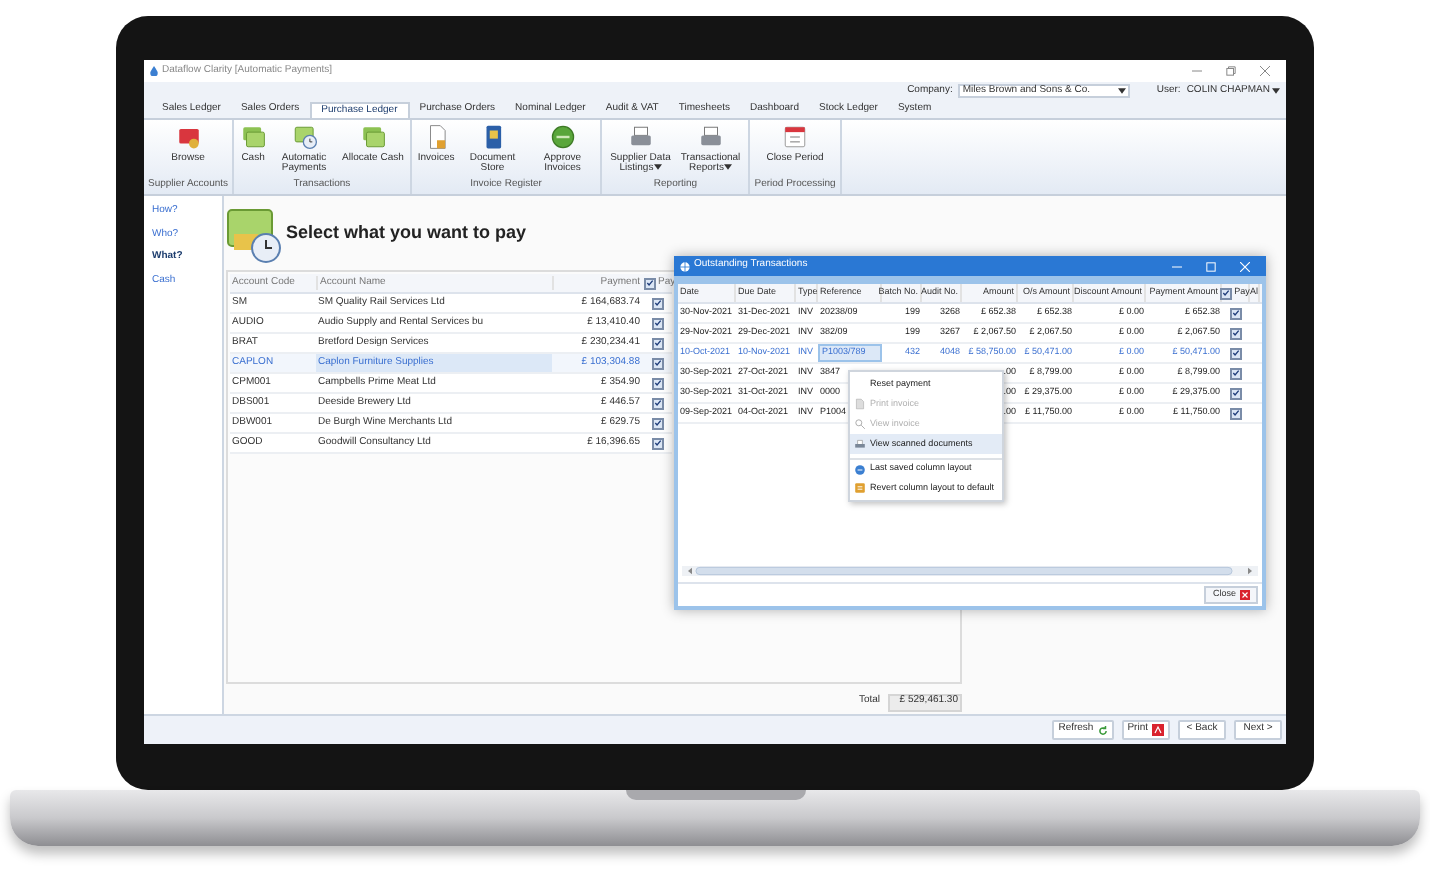 The image size is (1430, 886). Describe the element at coordinates (859, 404) in the screenshot. I see `document-icon` at that location.